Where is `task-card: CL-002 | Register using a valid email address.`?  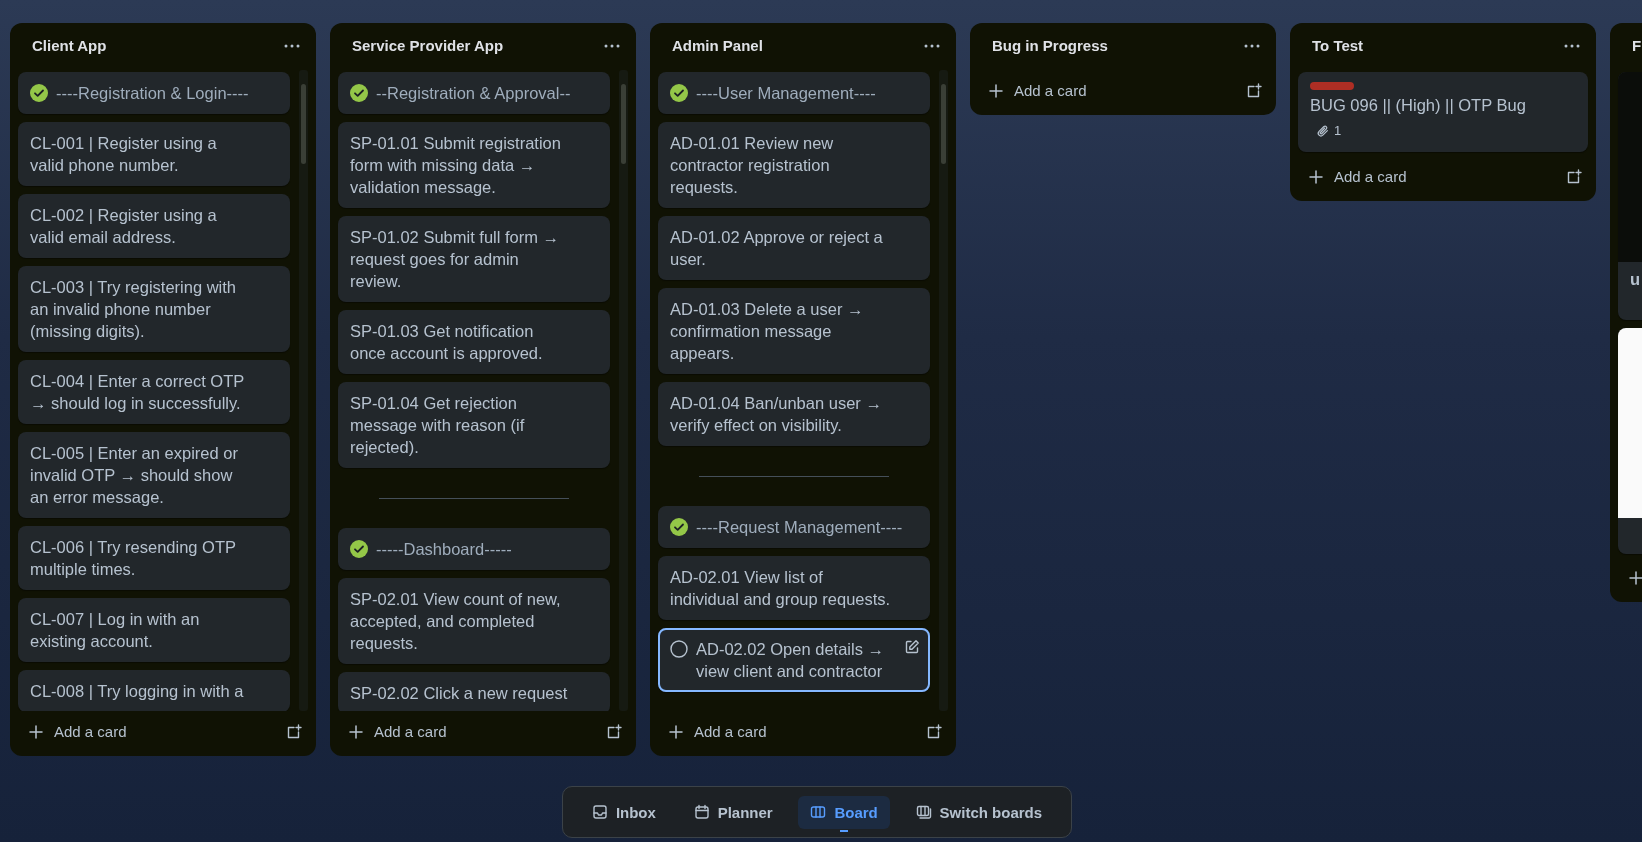
task-card: CL-002 | Register using a valid email address. is located at coordinates (154, 226).